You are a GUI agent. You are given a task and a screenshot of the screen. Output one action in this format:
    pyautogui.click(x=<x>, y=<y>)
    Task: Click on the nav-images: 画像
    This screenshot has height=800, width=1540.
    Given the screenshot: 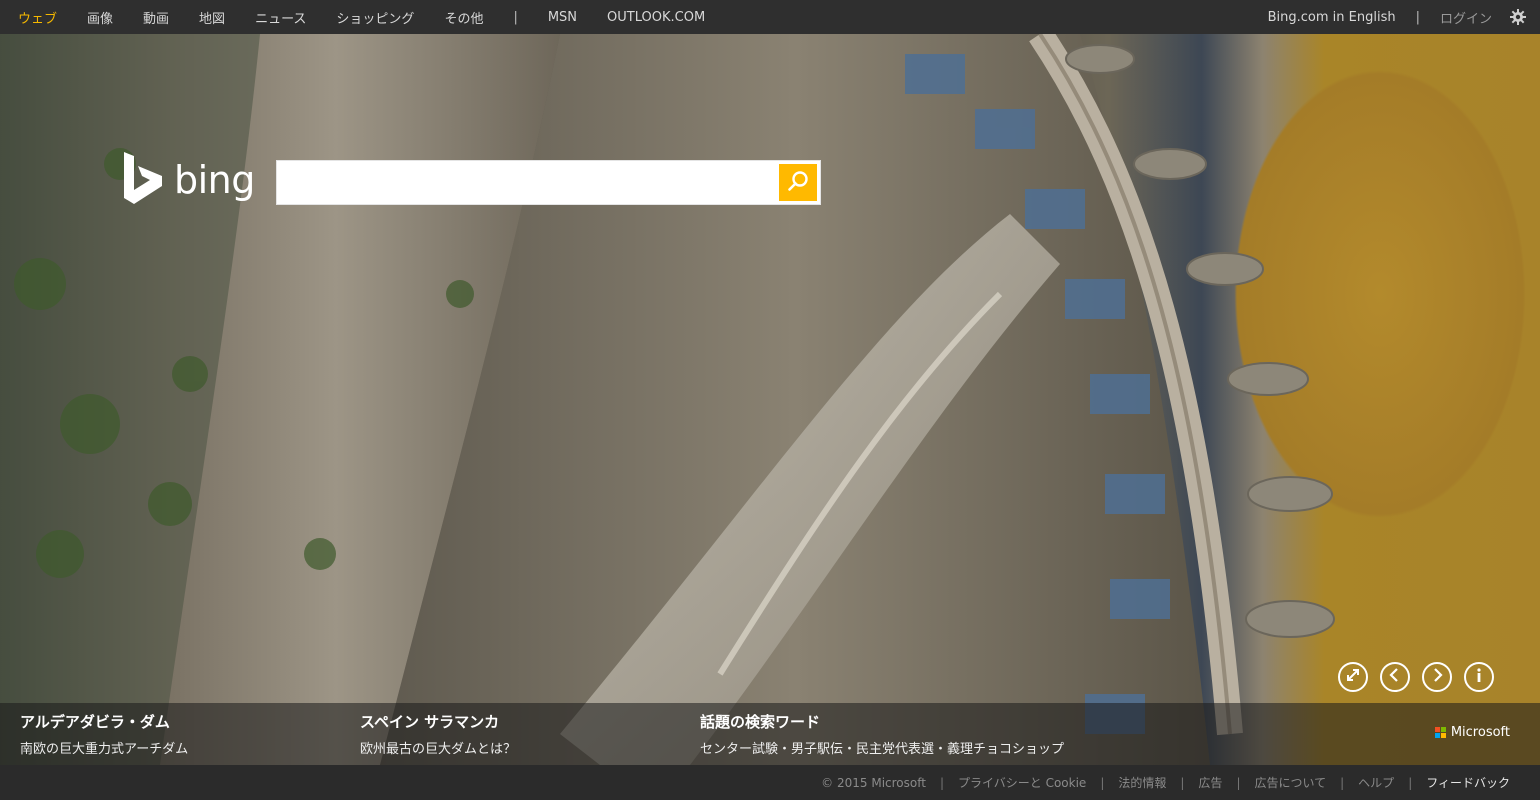 What is the action you would take?
    pyautogui.click(x=100, y=17)
    